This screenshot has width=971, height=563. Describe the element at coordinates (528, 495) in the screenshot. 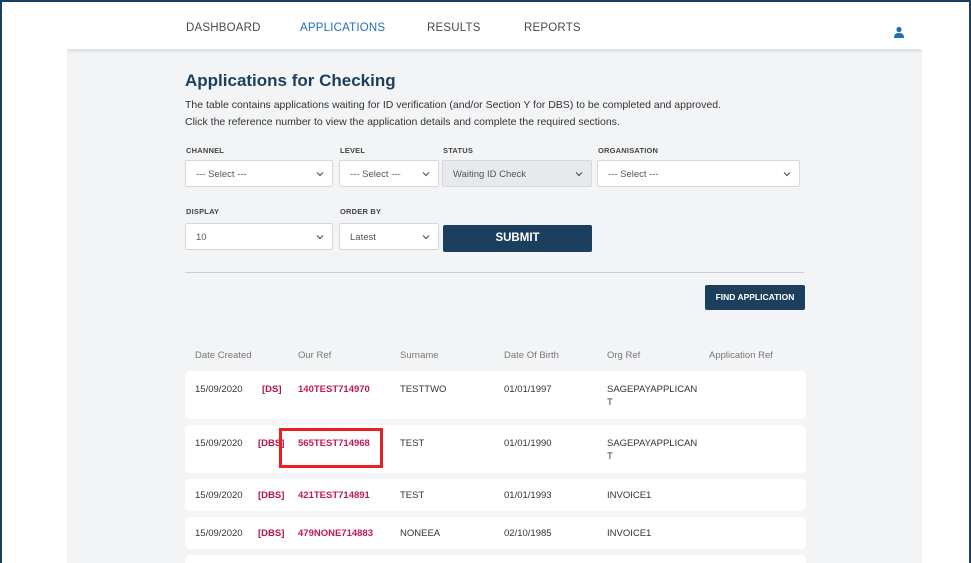

I see `row-date-of-birth: 01/01/1993` at that location.